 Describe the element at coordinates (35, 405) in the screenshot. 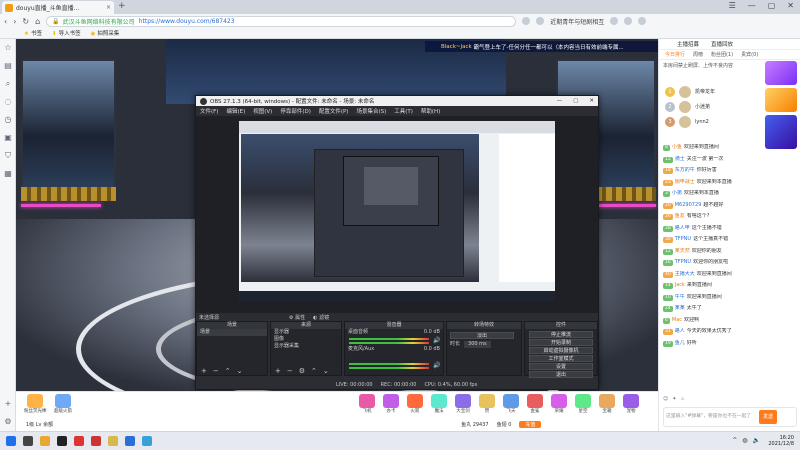

I see `gift-item: 粉丝荧光棒` at that location.